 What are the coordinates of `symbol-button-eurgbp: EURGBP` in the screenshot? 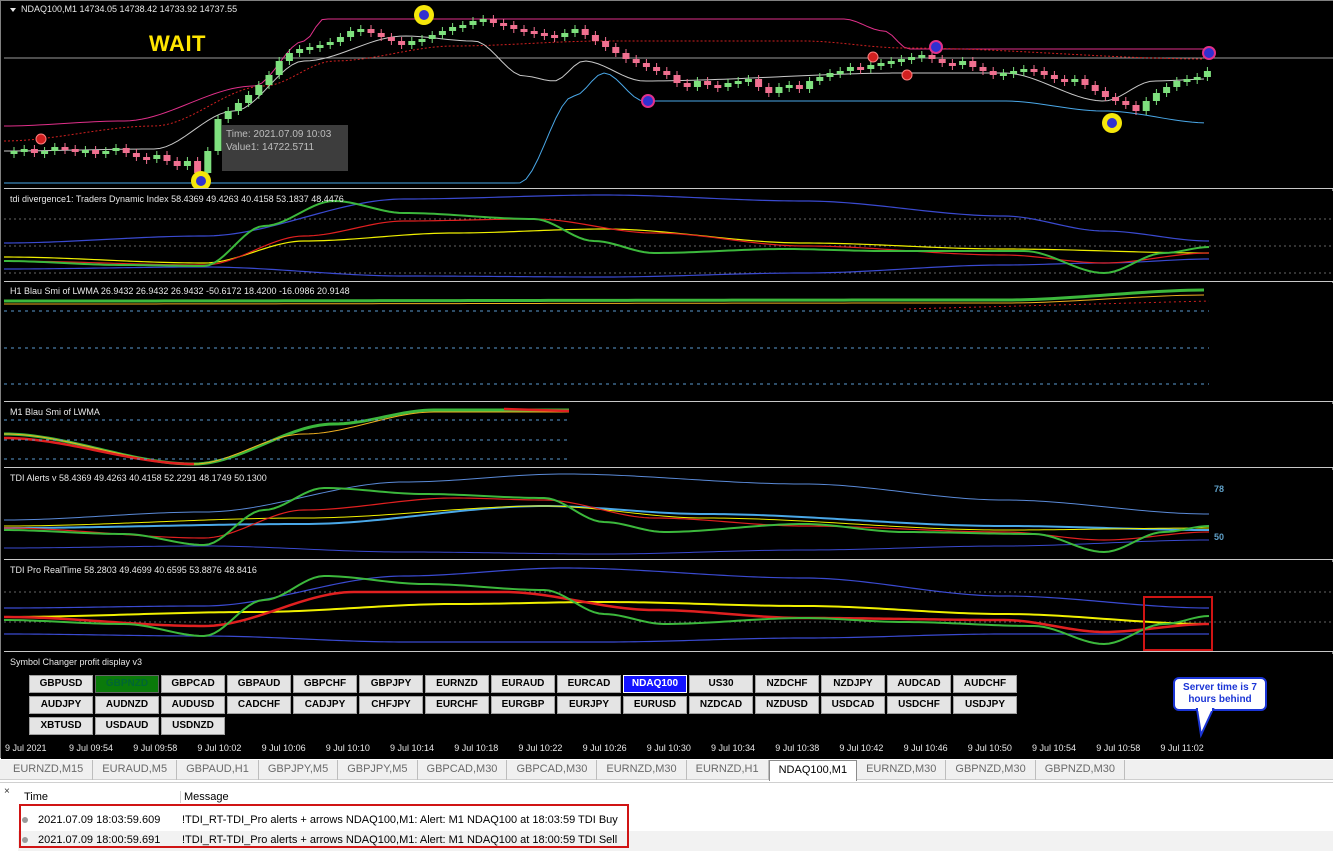 It's located at (523, 705).